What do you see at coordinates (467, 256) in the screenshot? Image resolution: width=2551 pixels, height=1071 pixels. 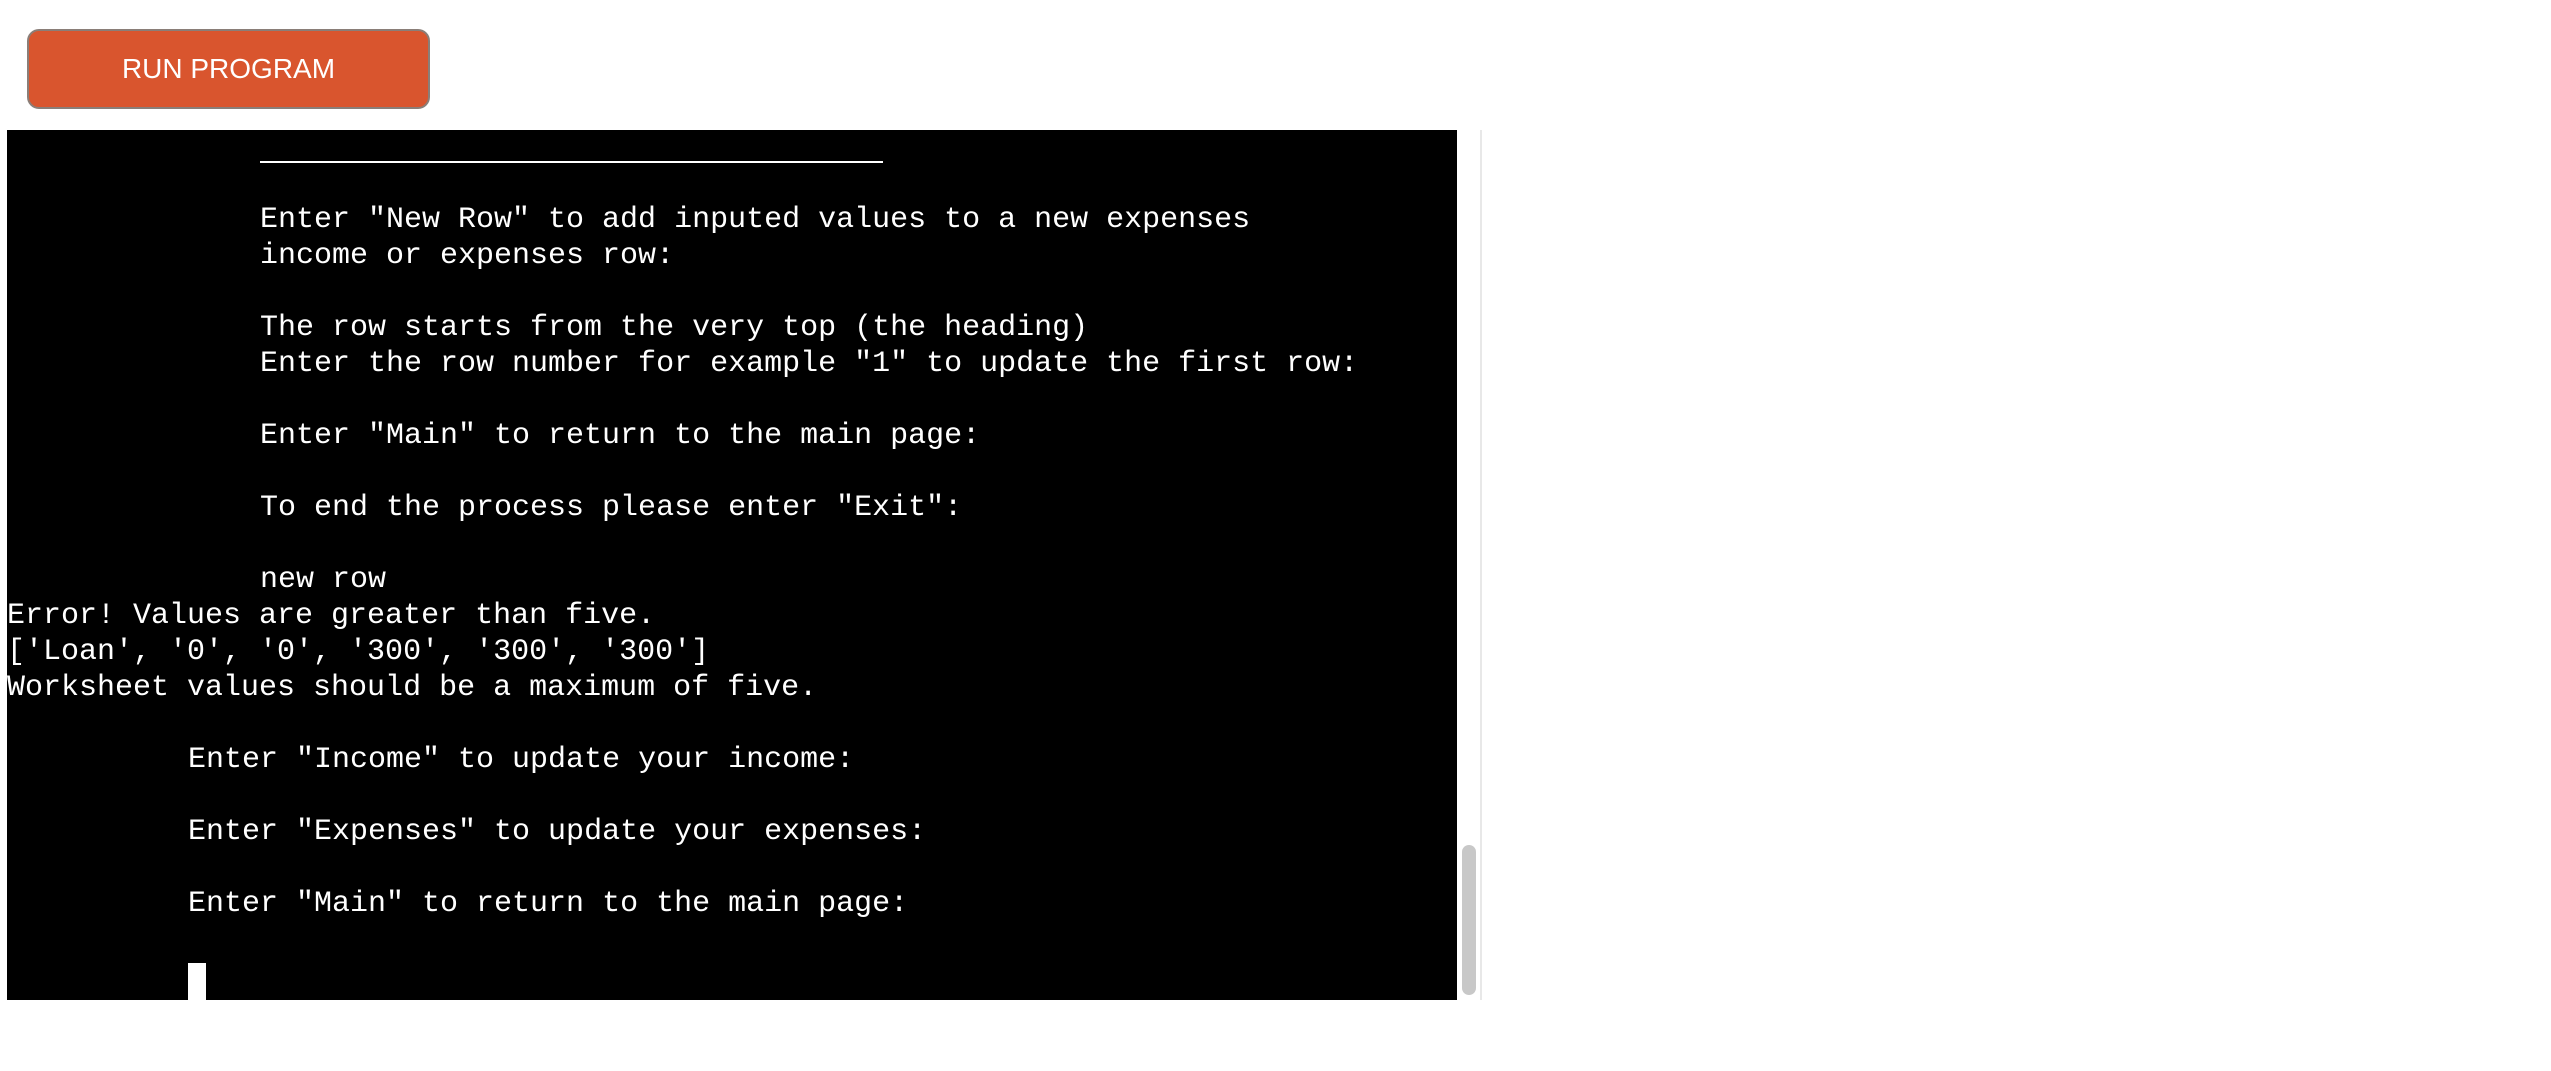 I see `terminal-line: income or expenses row:` at bounding box center [467, 256].